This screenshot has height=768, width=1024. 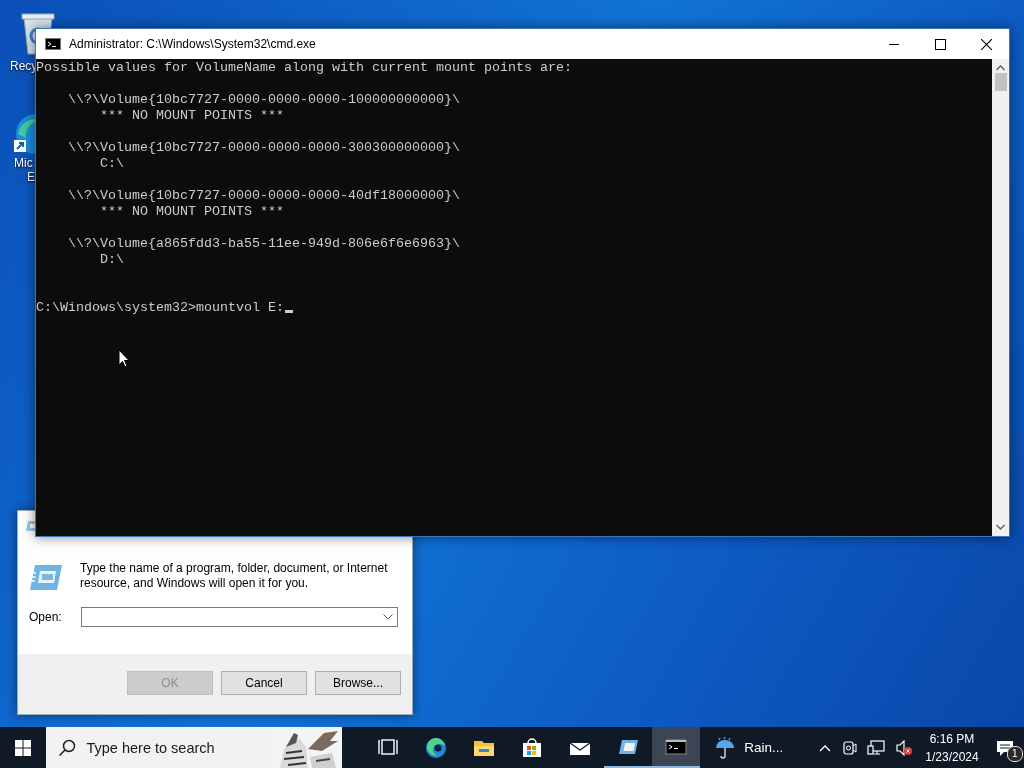 What do you see at coordinates (1014, 754) in the screenshot?
I see `notification-count-badge: 1` at bounding box center [1014, 754].